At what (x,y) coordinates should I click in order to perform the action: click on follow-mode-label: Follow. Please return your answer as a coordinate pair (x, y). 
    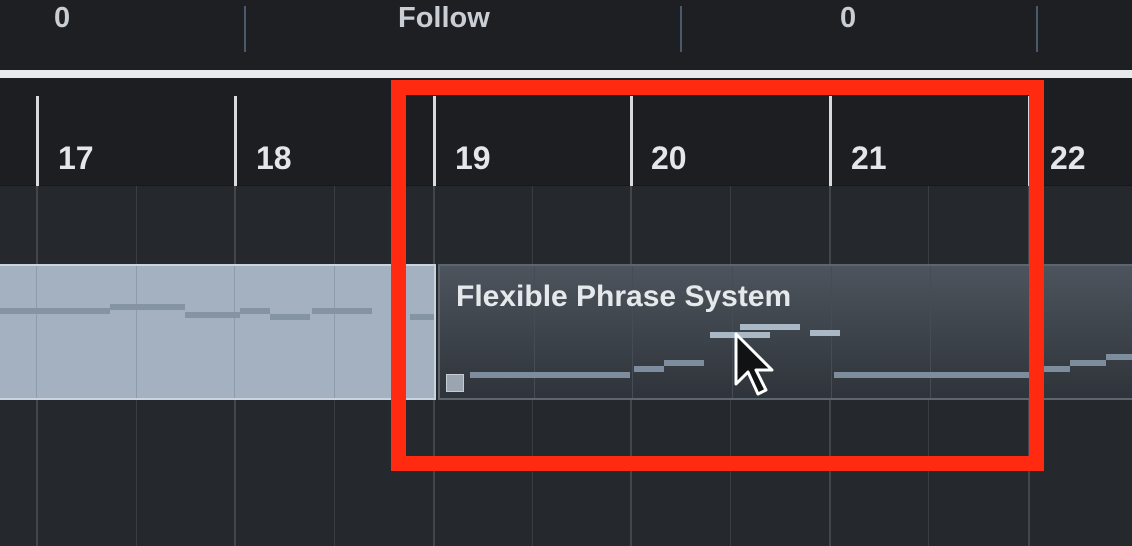
    Looking at the image, I should click on (444, 18).